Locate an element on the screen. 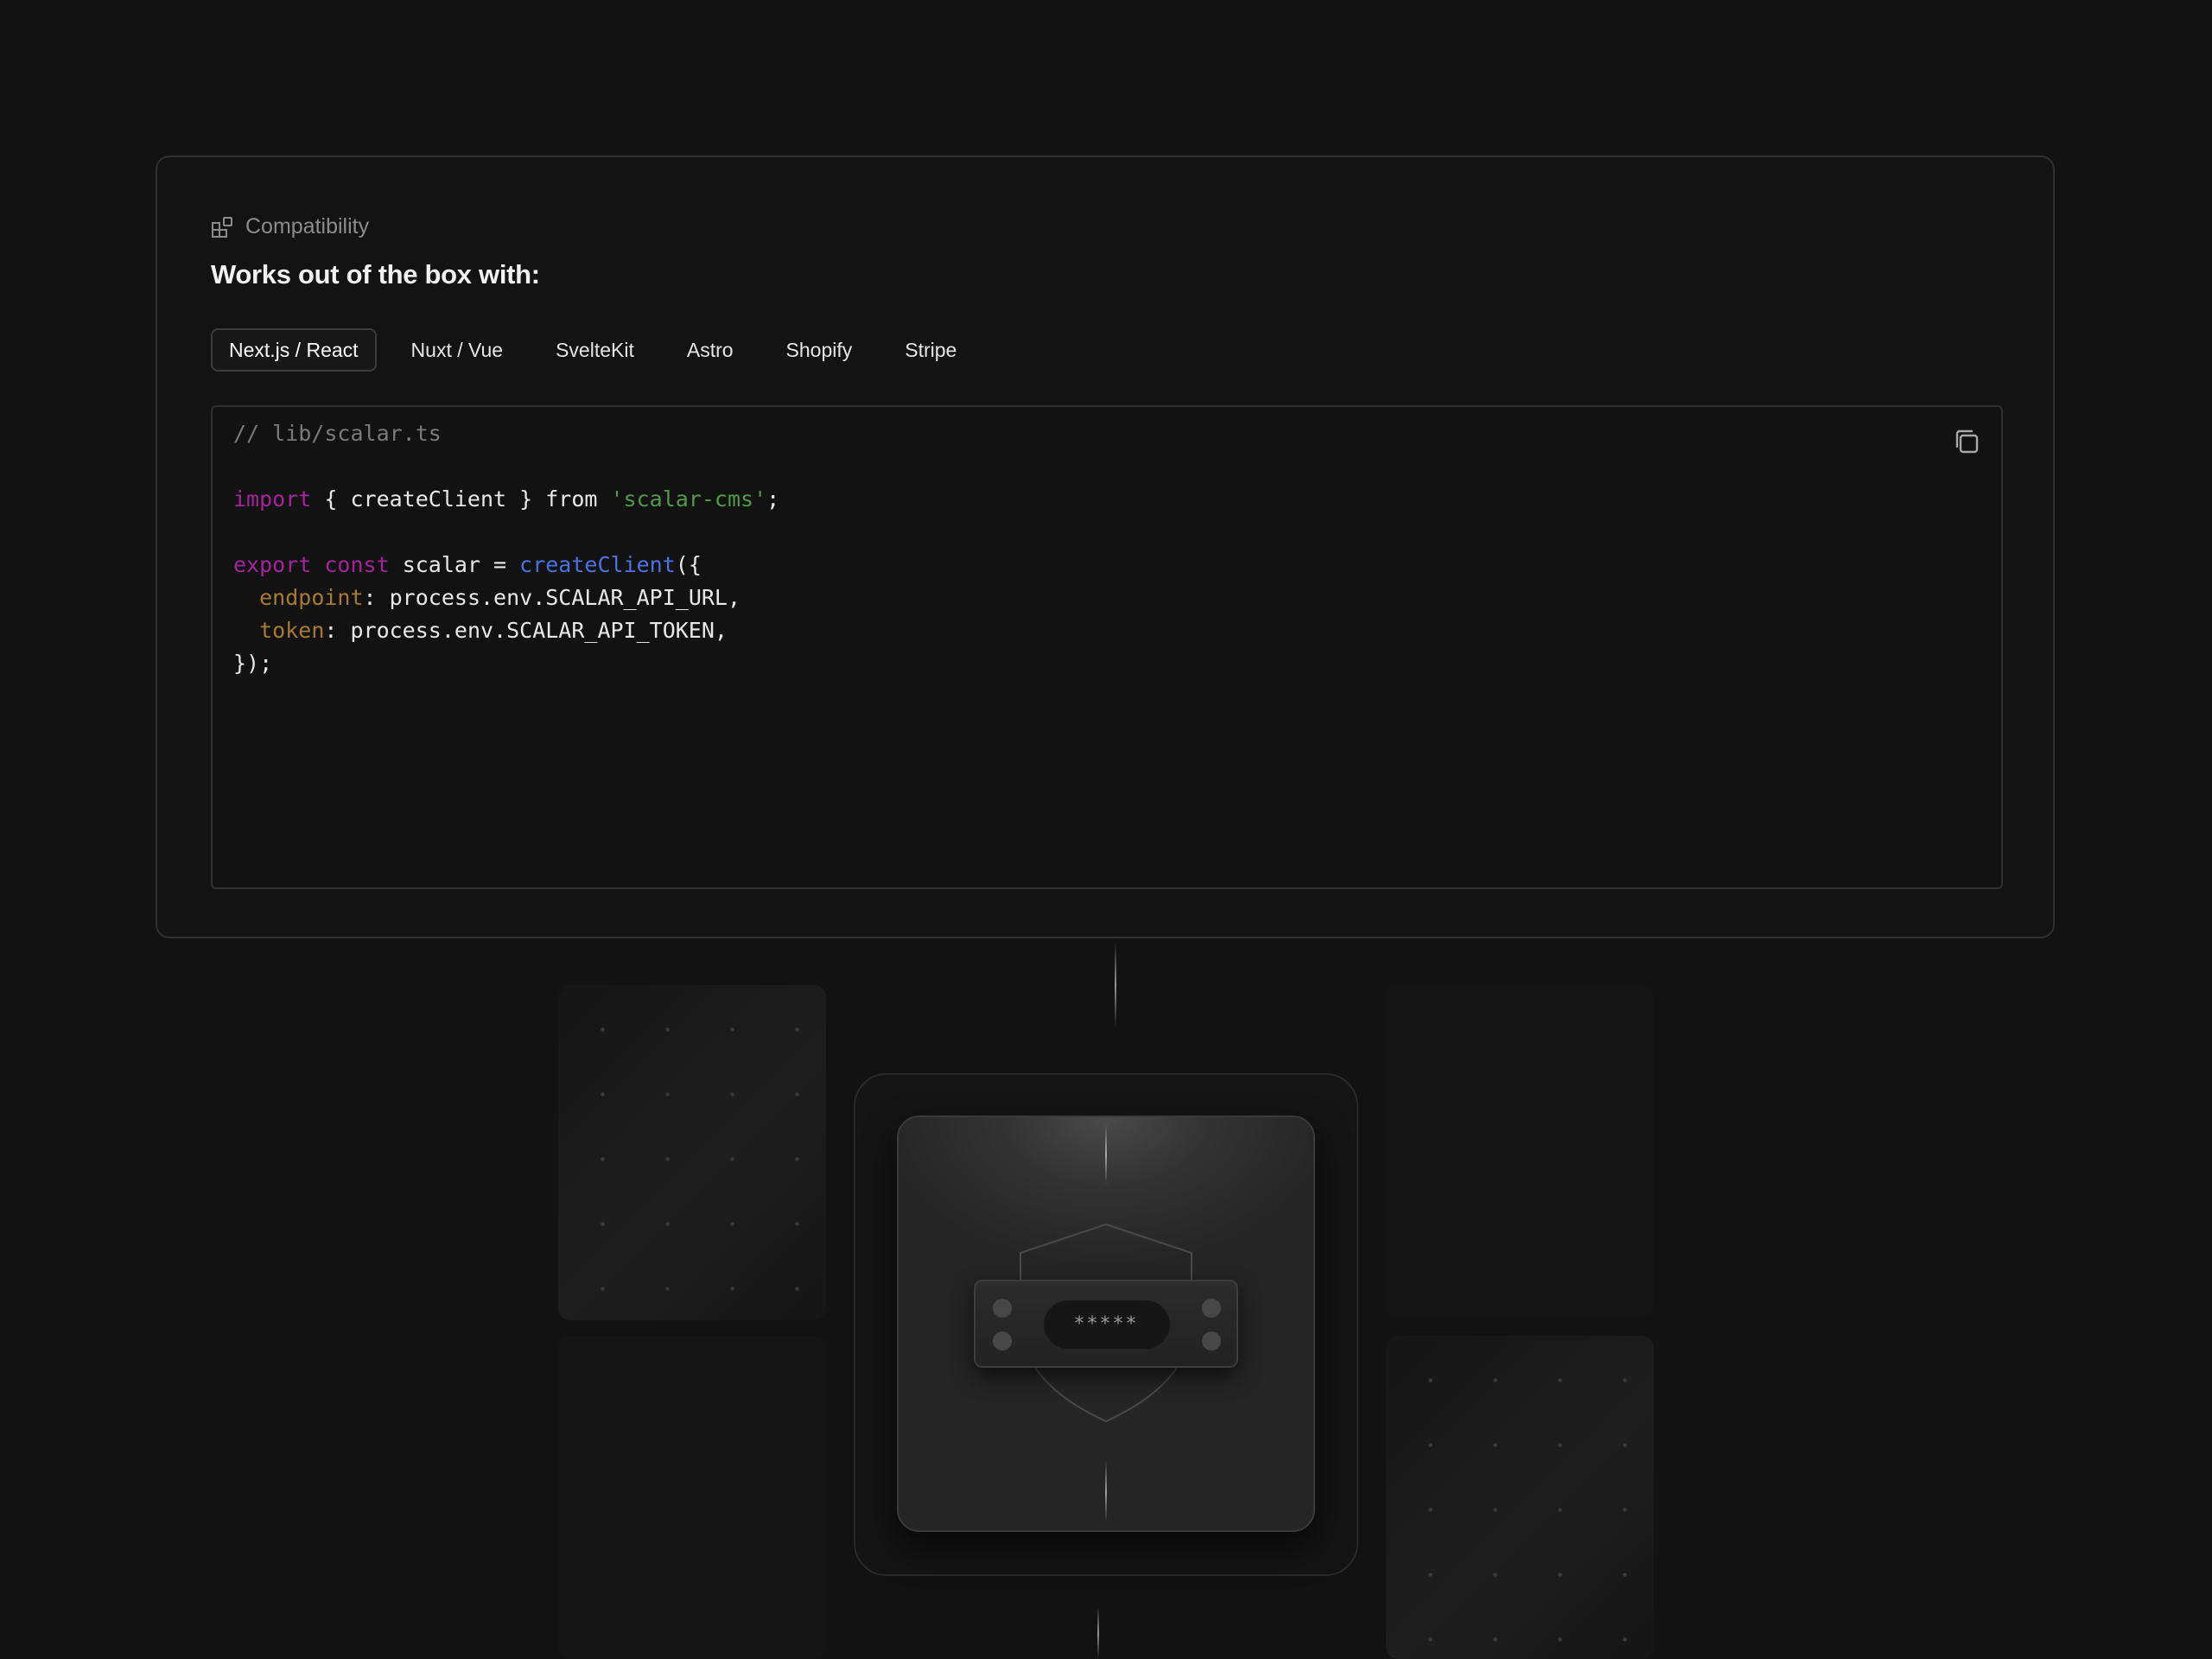  connector-line-bottom is located at coordinates (1098, 1633).